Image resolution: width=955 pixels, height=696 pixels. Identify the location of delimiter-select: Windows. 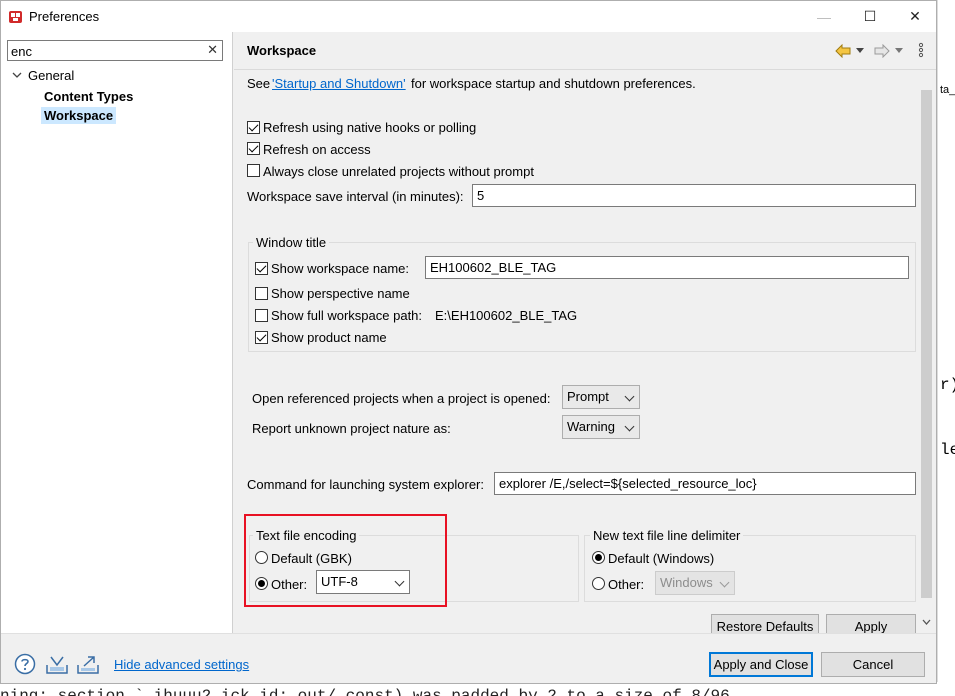
(695, 583).